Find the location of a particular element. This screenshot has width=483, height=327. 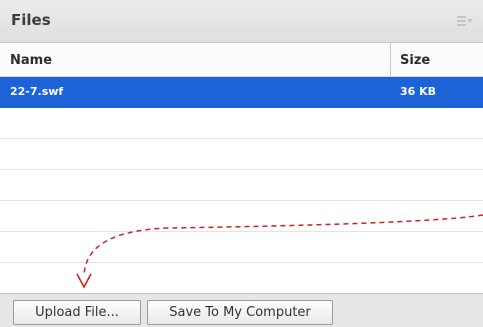

panel-title: Files is located at coordinates (31, 20).